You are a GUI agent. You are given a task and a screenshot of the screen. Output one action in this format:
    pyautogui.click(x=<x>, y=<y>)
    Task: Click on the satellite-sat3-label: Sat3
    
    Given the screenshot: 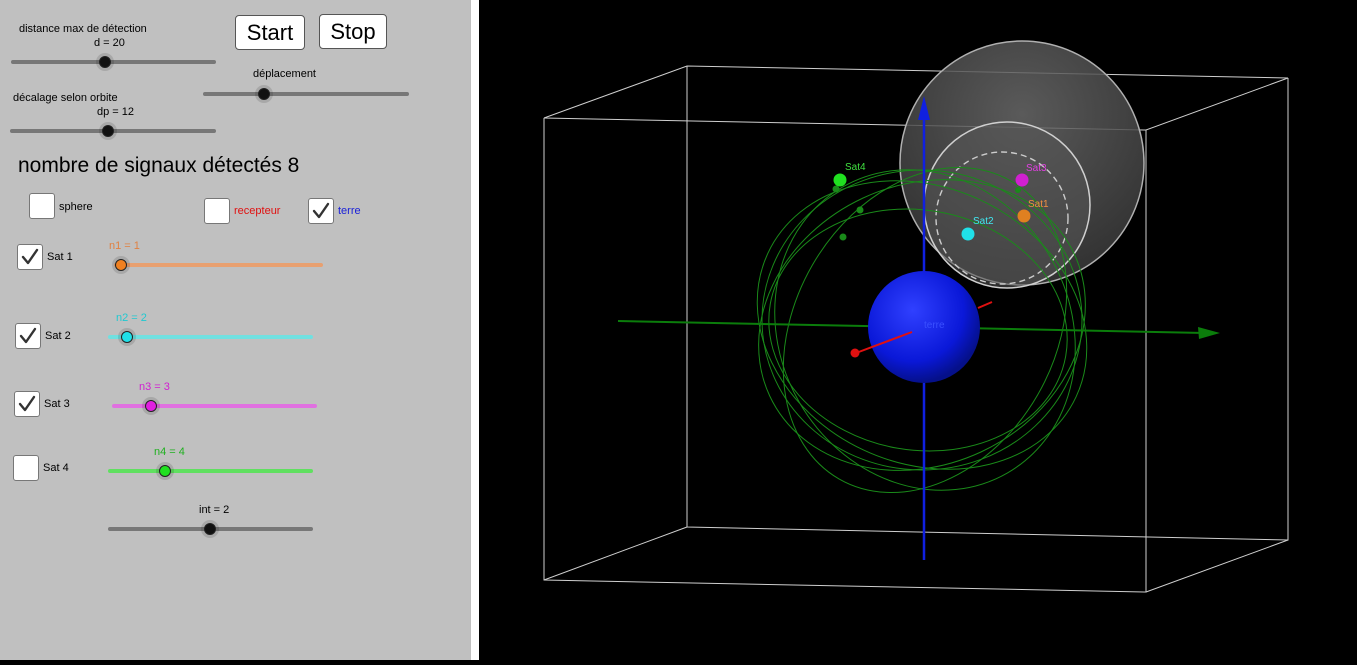 What is the action you would take?
    pyautogui.click(x=1036, y=168)
    